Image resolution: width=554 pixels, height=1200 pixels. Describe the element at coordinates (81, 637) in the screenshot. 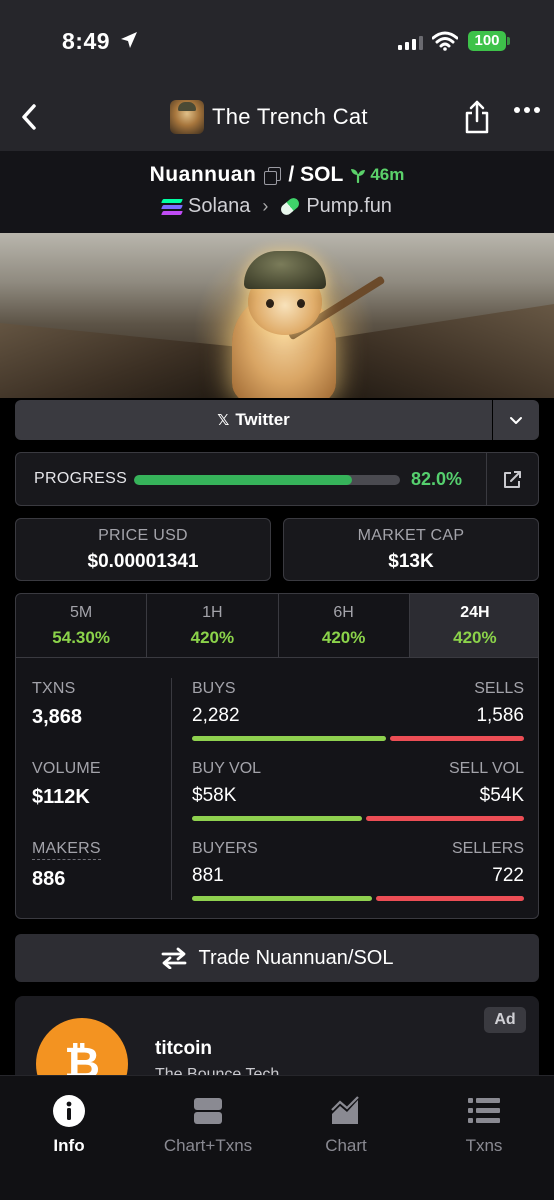

I see `price-change: 54.30%` at that location.